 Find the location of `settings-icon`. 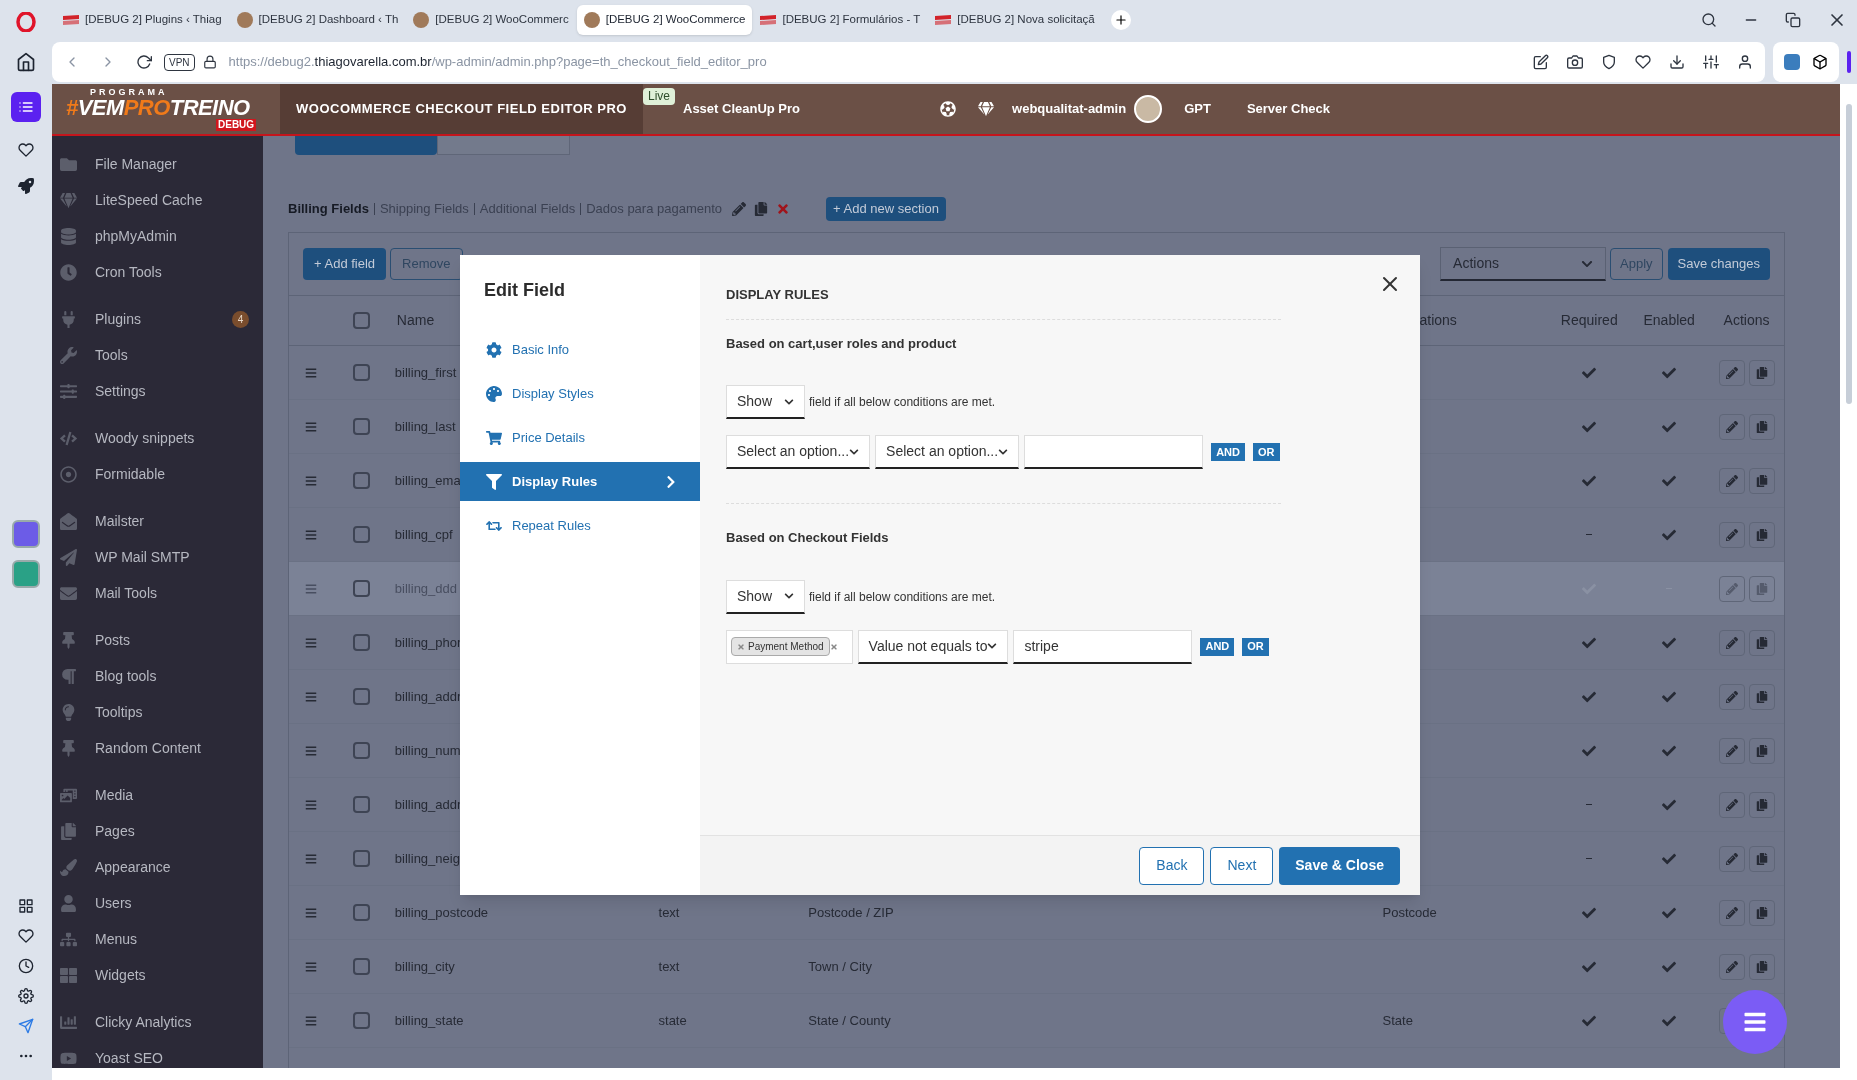

settings-icon is located at coordinates (26, 996).